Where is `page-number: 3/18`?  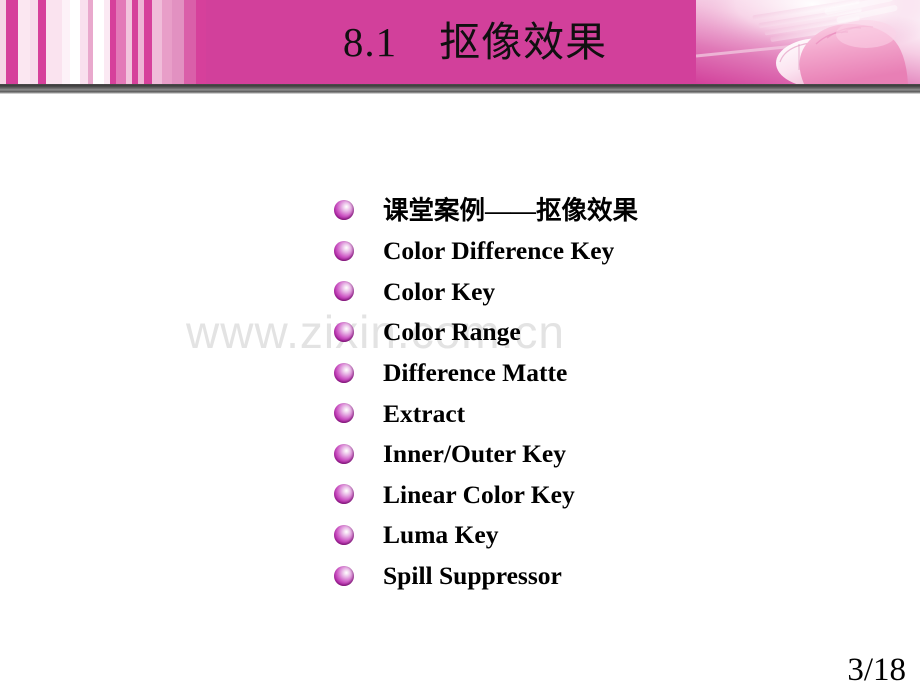
page-number: 3/18 is located at coordinates (876, 669).